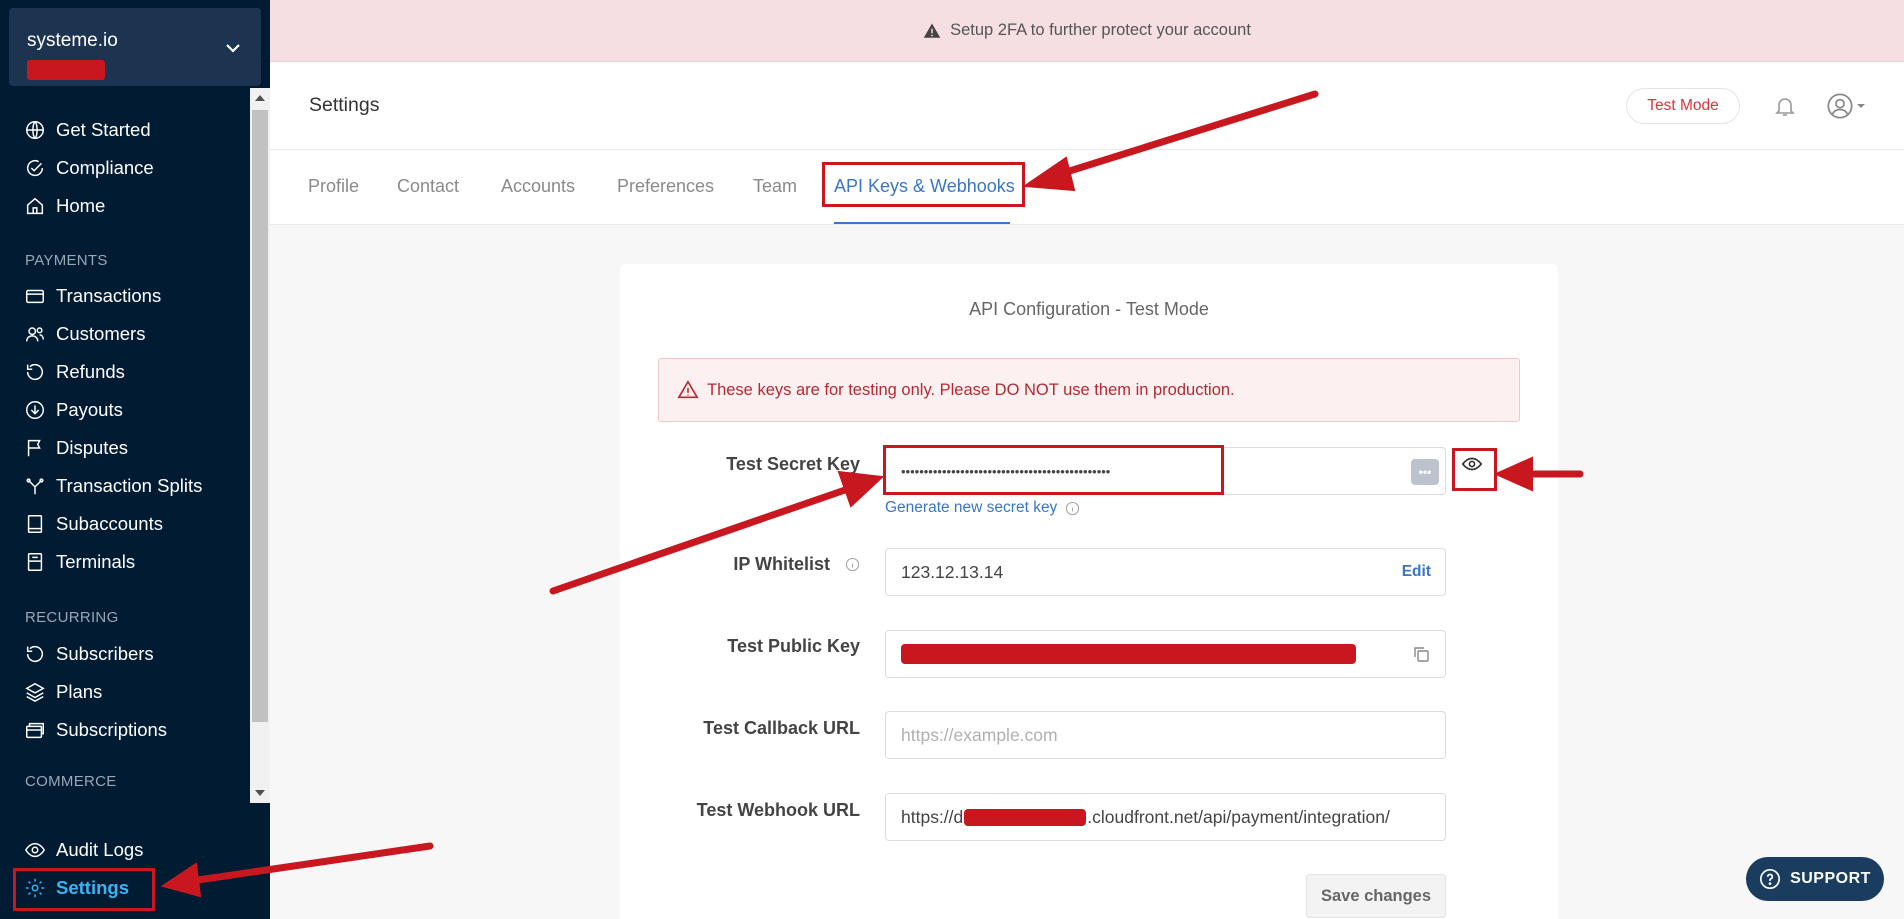 This screenshot has height=919, width=1904. What do you see at coordinates (105, 653) in the screenshot?
I see `sidebar-item-label: Subscribers` at bounding box center [105, 653].